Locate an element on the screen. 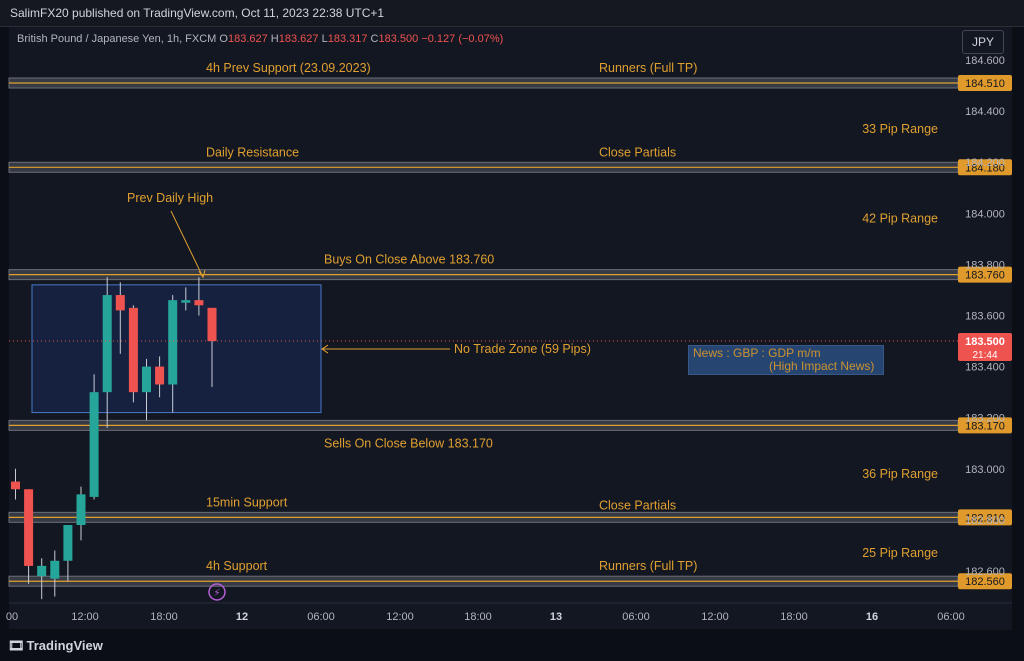  change-value: −0.127 (−0.07%) is located at coordinates (462, 39).